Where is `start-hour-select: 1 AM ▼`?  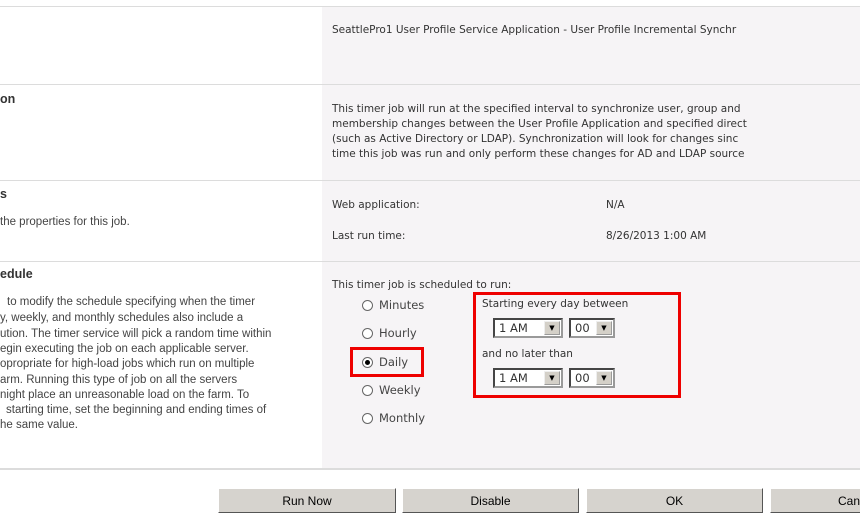
start-hour-select: 1 AM ▼ is located at coordinates (528, 328).